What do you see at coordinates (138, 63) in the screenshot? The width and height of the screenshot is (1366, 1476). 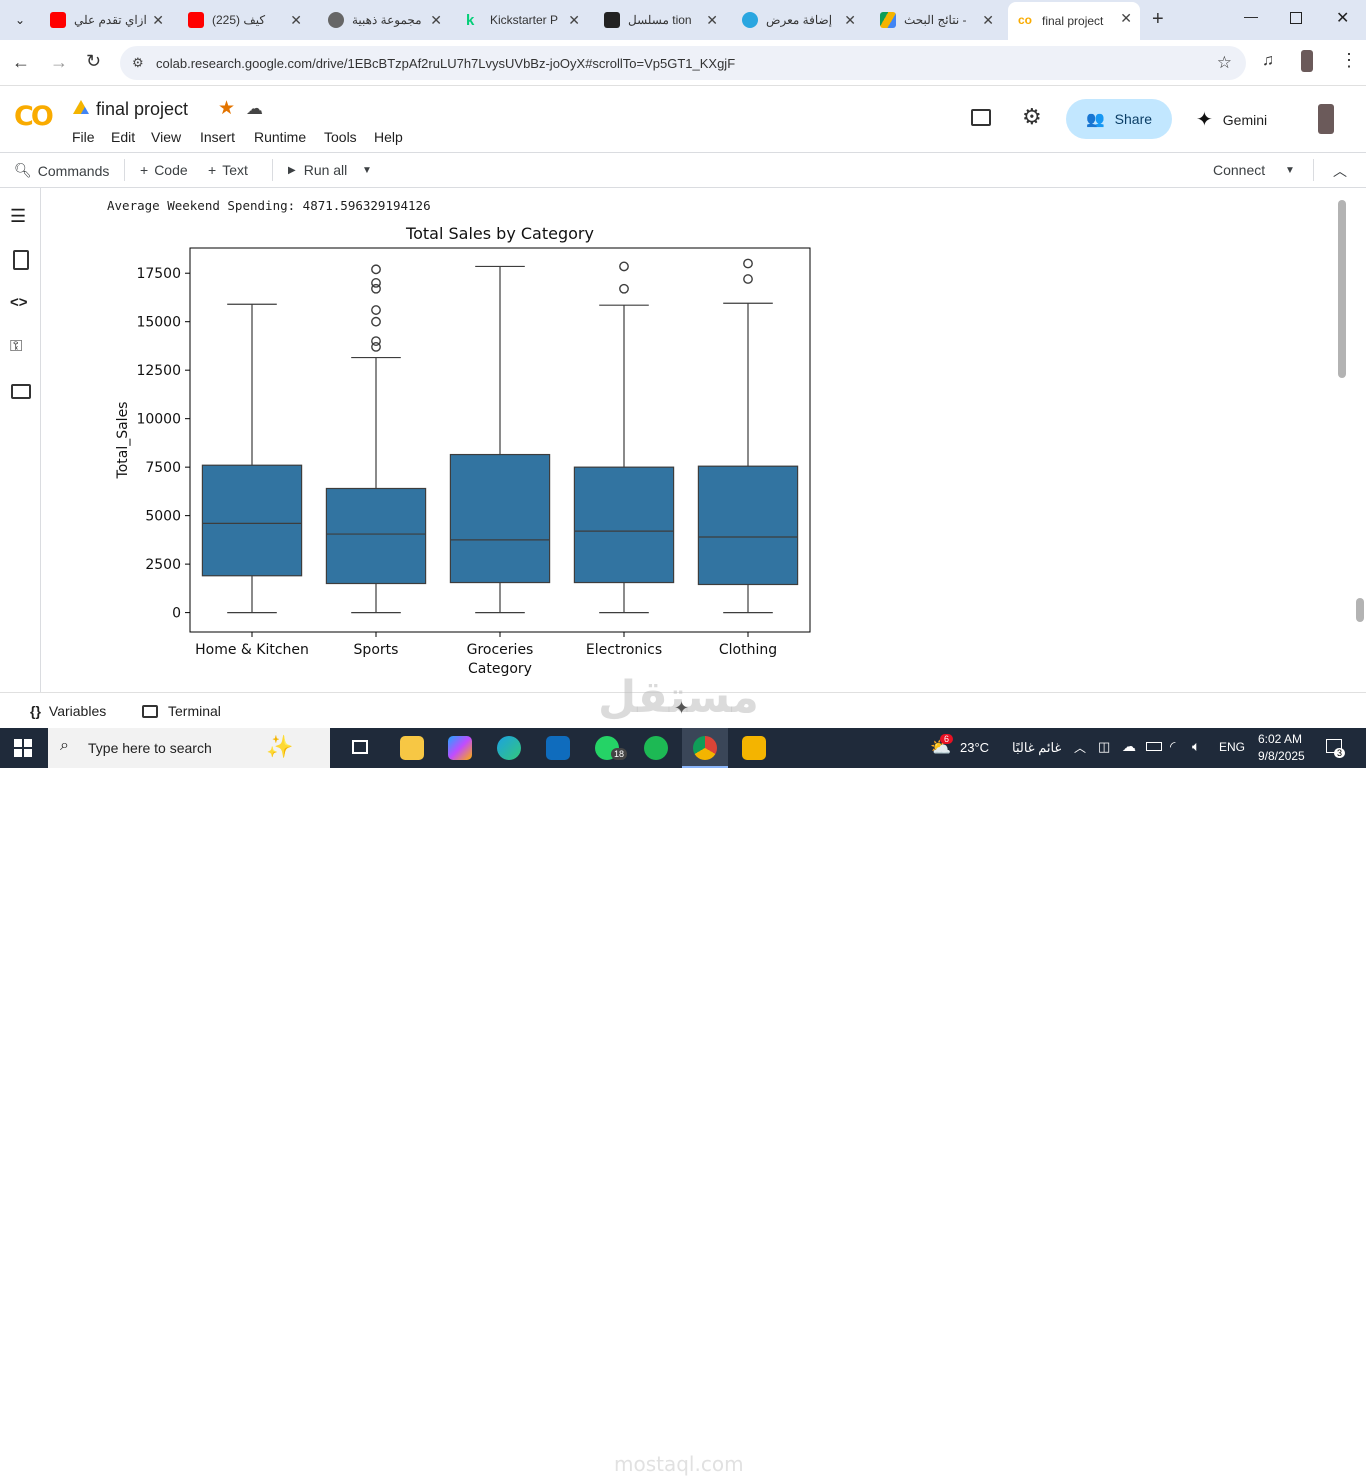 I see `site-info-icon: ⚙` at bounding box center [138, 63].